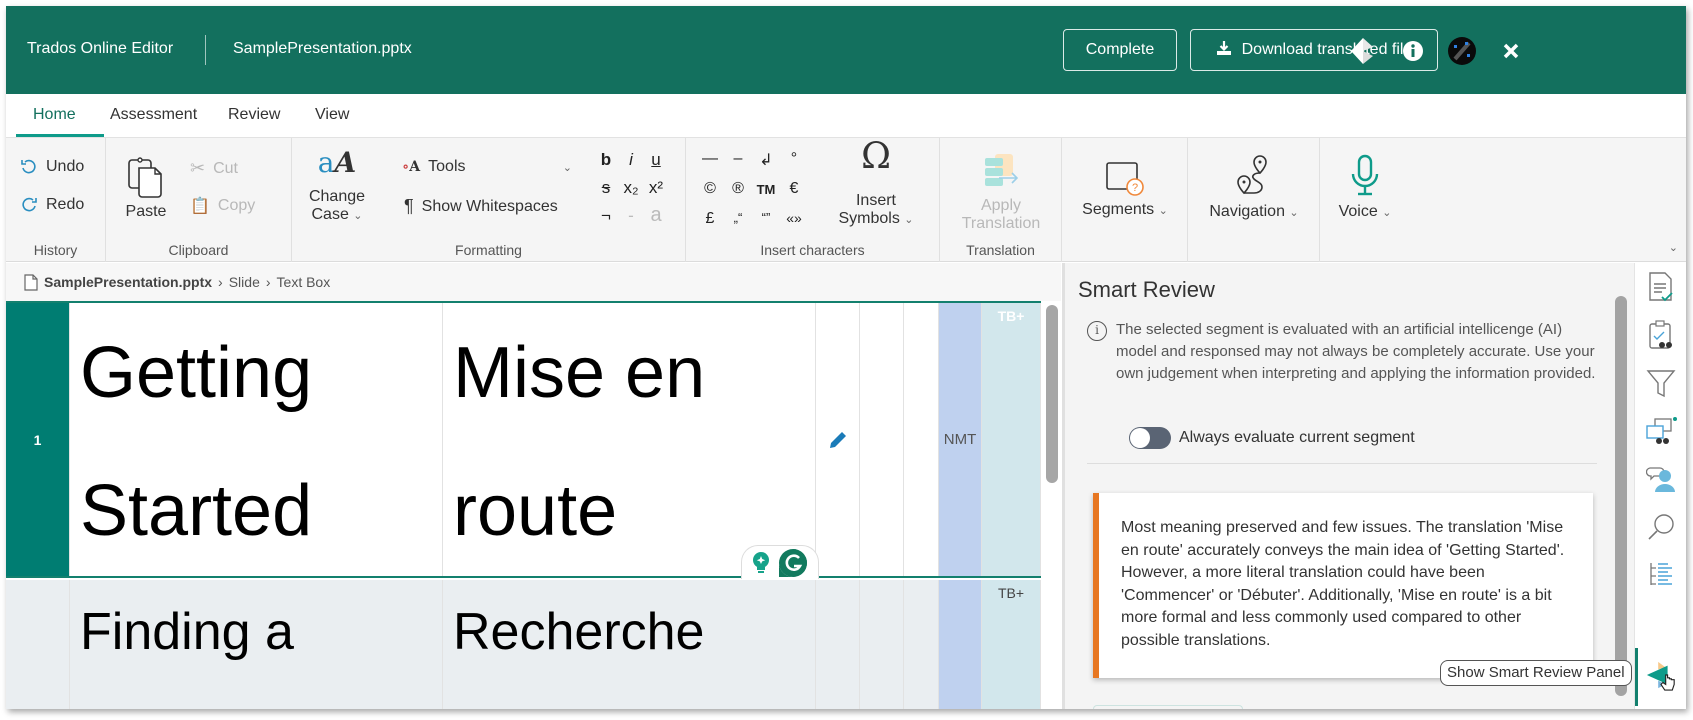 This screenshot has height=720, width=1693. What do you see at coordinates (214, 168) in the screenshot?
I see `cut-button: ✂ Cut` at bounding box center [214, 168].